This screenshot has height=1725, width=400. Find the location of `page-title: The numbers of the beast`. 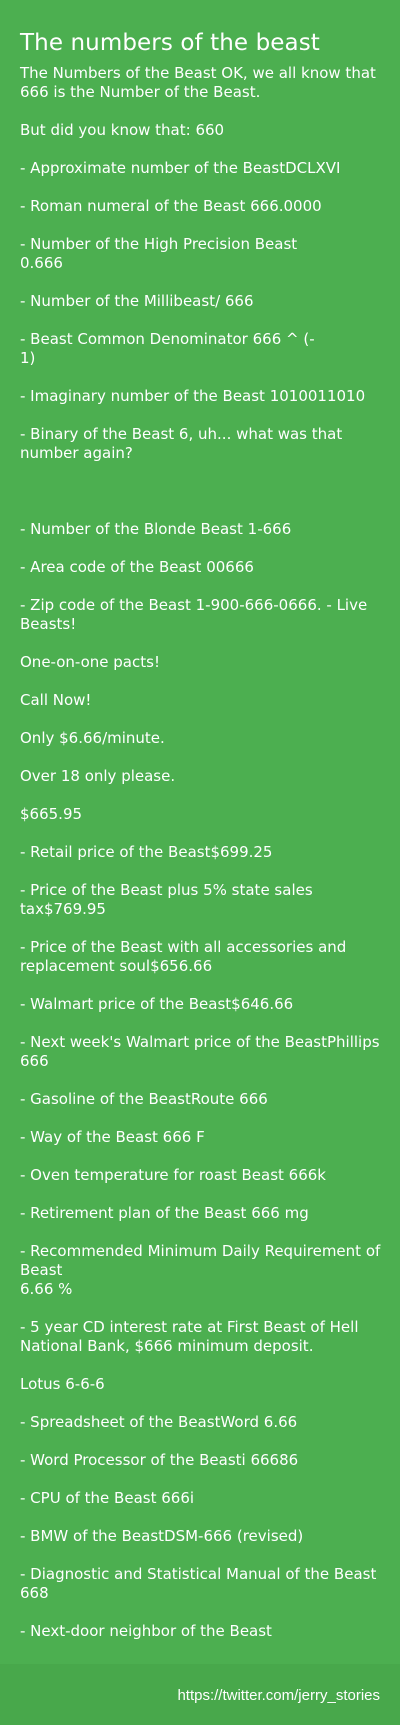

page-title: The numbers of the beast is located at coordinates (170, 43).